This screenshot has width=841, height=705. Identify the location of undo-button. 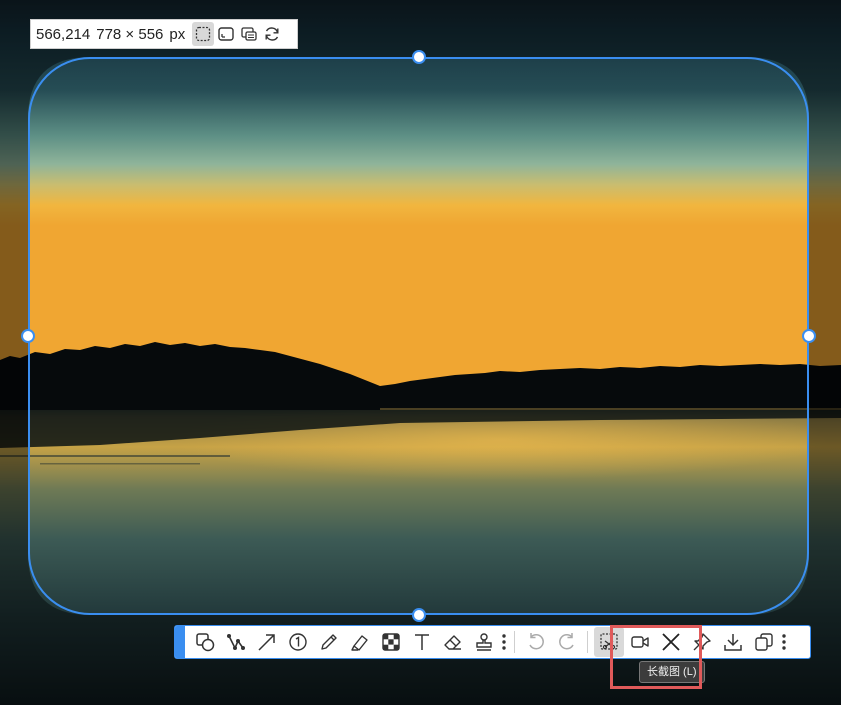
(536, 642).